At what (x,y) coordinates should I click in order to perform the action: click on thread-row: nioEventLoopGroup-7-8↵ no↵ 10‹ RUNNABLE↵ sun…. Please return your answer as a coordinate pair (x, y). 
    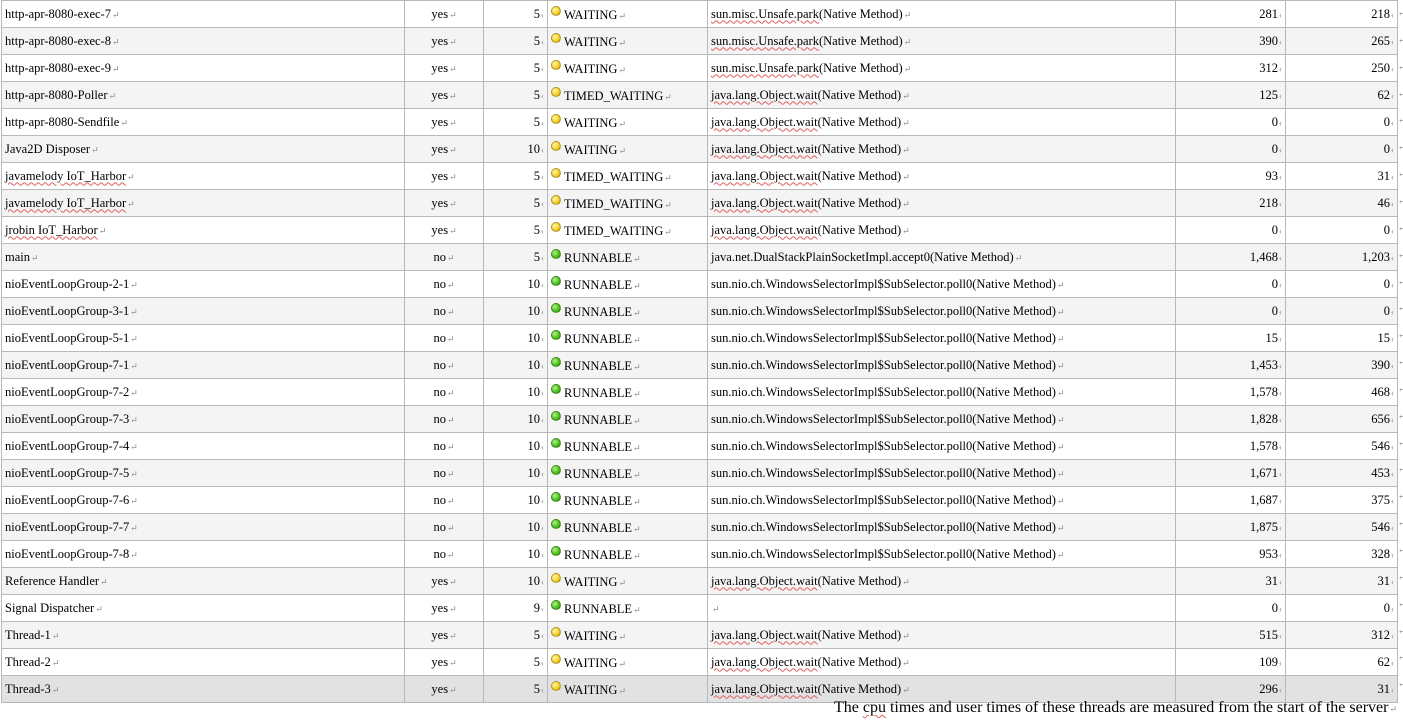
    Looking at the image, I should click on (699, 554).